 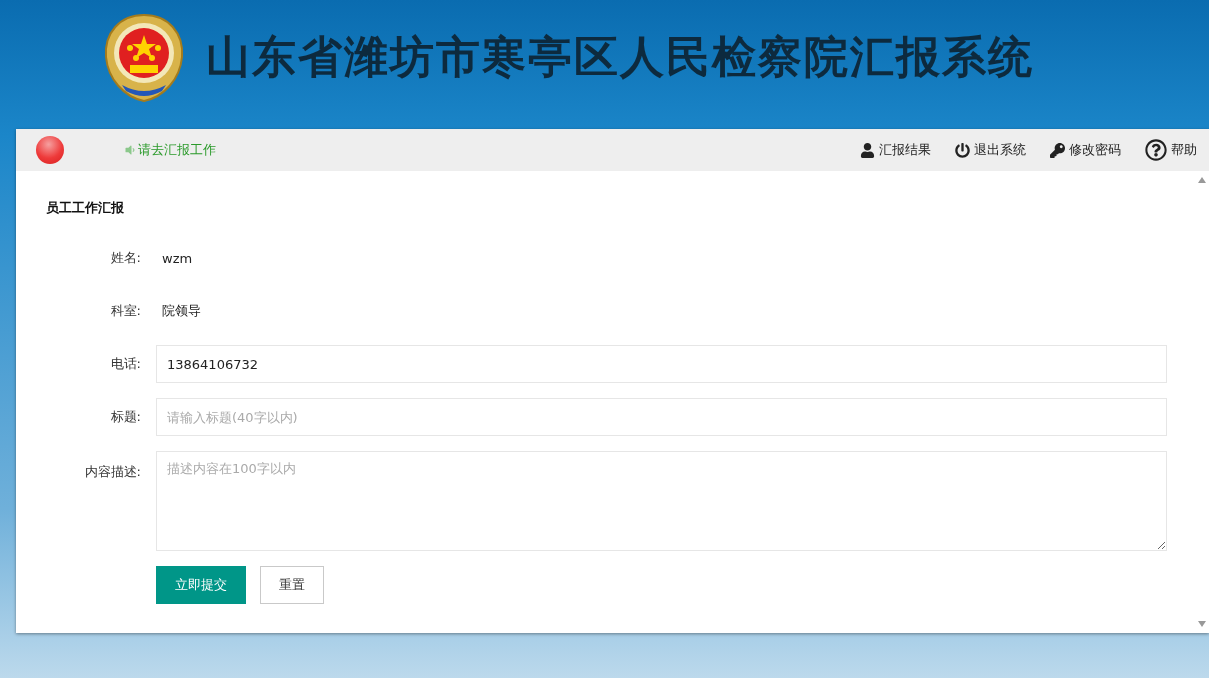 I want to click on help-icon, so click(x=1156, y=150).